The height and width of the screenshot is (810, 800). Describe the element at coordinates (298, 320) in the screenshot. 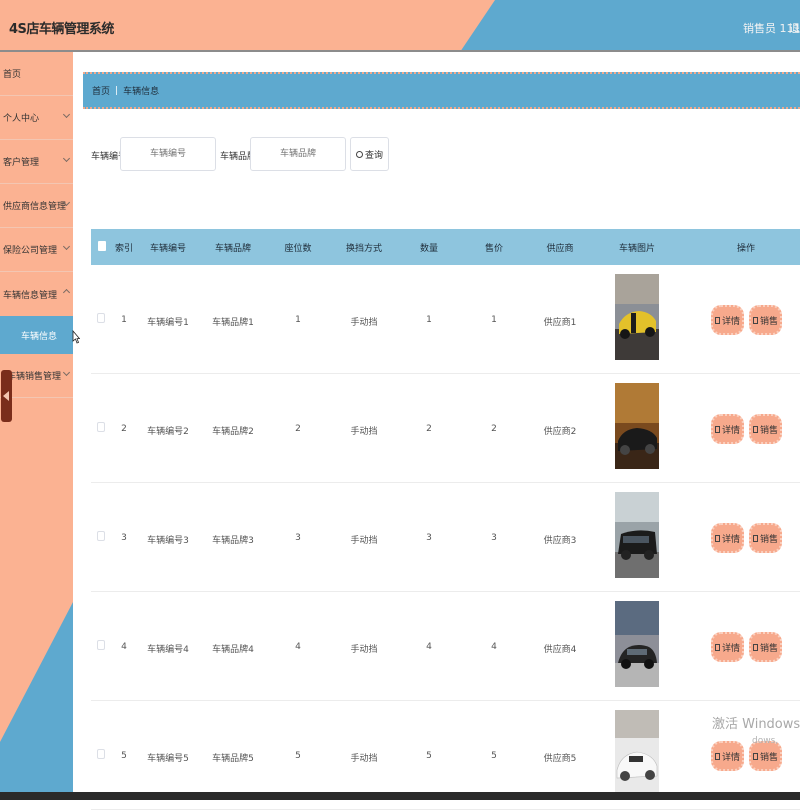

I see `table-cell-seats: 1` at that location.